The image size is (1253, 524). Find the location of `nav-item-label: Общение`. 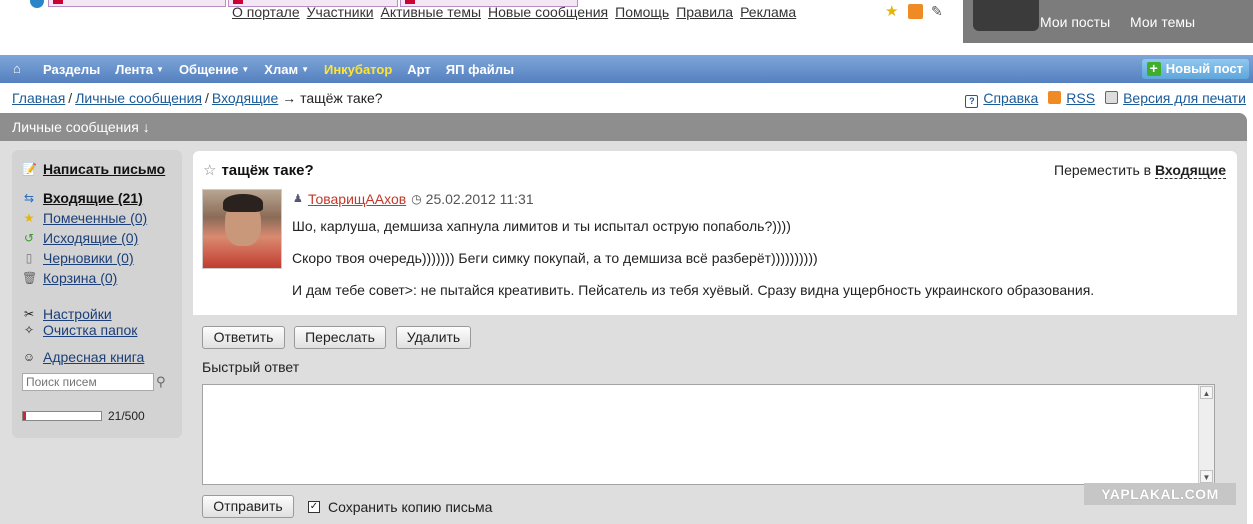

nav-item-label: Общение is located at coordinates (208, 69).